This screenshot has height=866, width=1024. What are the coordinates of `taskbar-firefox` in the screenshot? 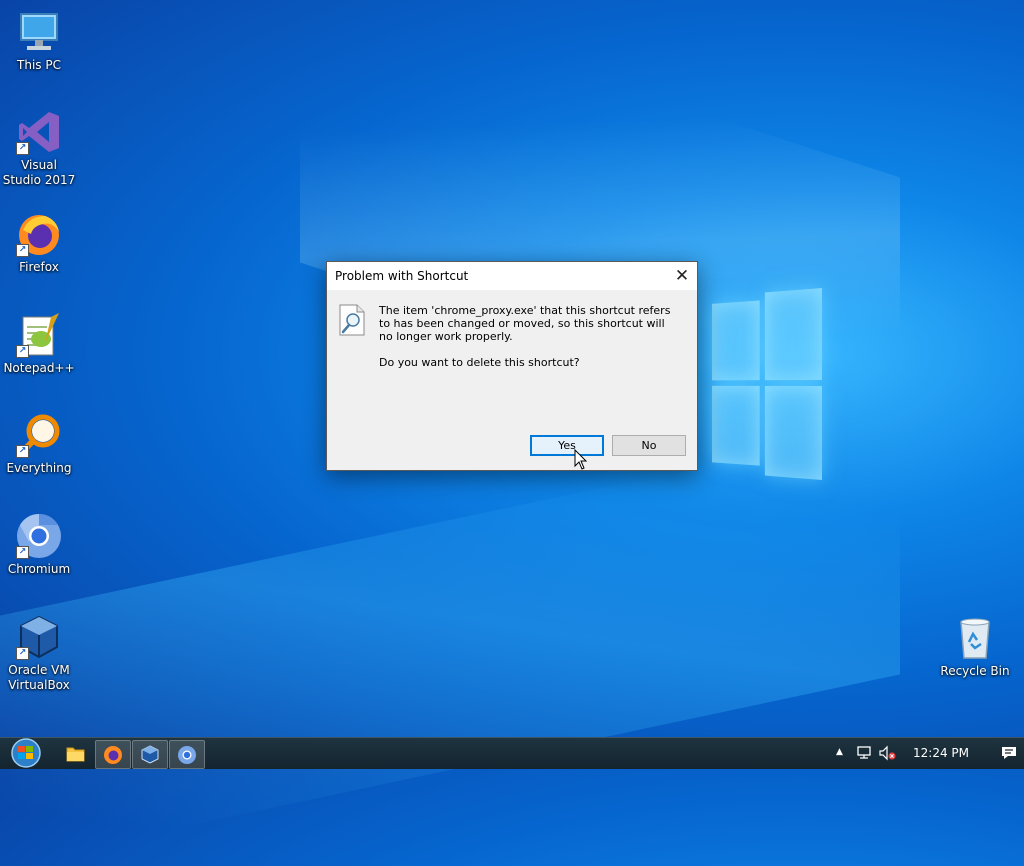 It's located at (113, 754).